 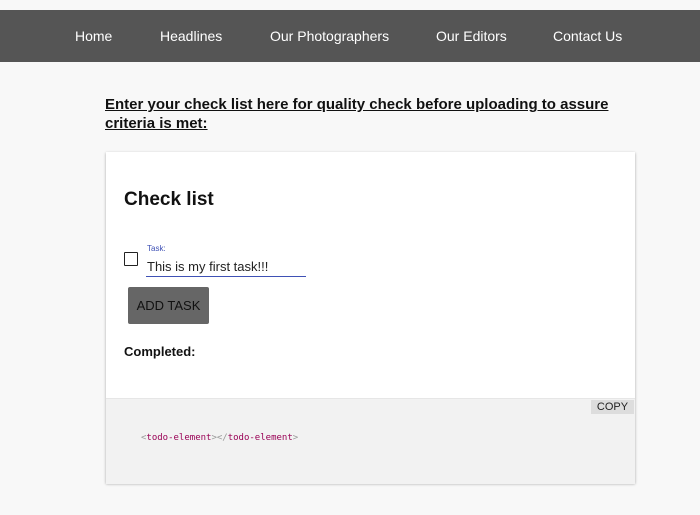 What do you see at coordinates (370, 441) in the screenshot?
I see `code-snippet: COPY <todo-element></todo-element>` at bounding box center [370, 441].